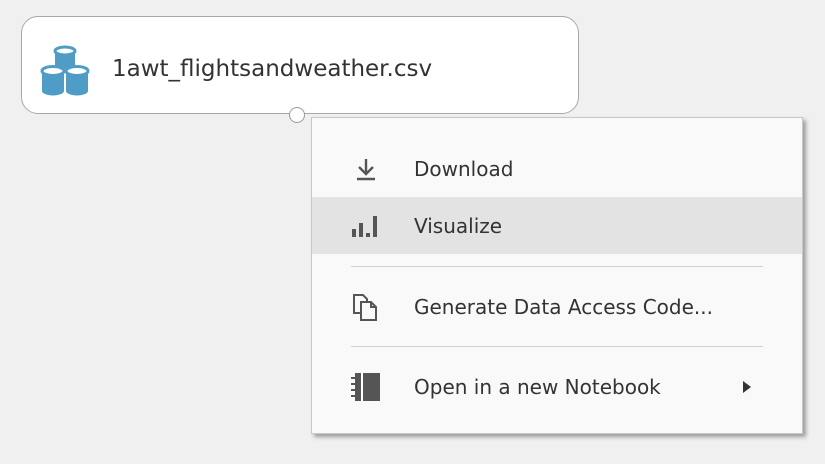 The width and height of the screenshot is (825, 464). I want to click on menu-item-label: Open in a new Notebook, so click(537, 387).